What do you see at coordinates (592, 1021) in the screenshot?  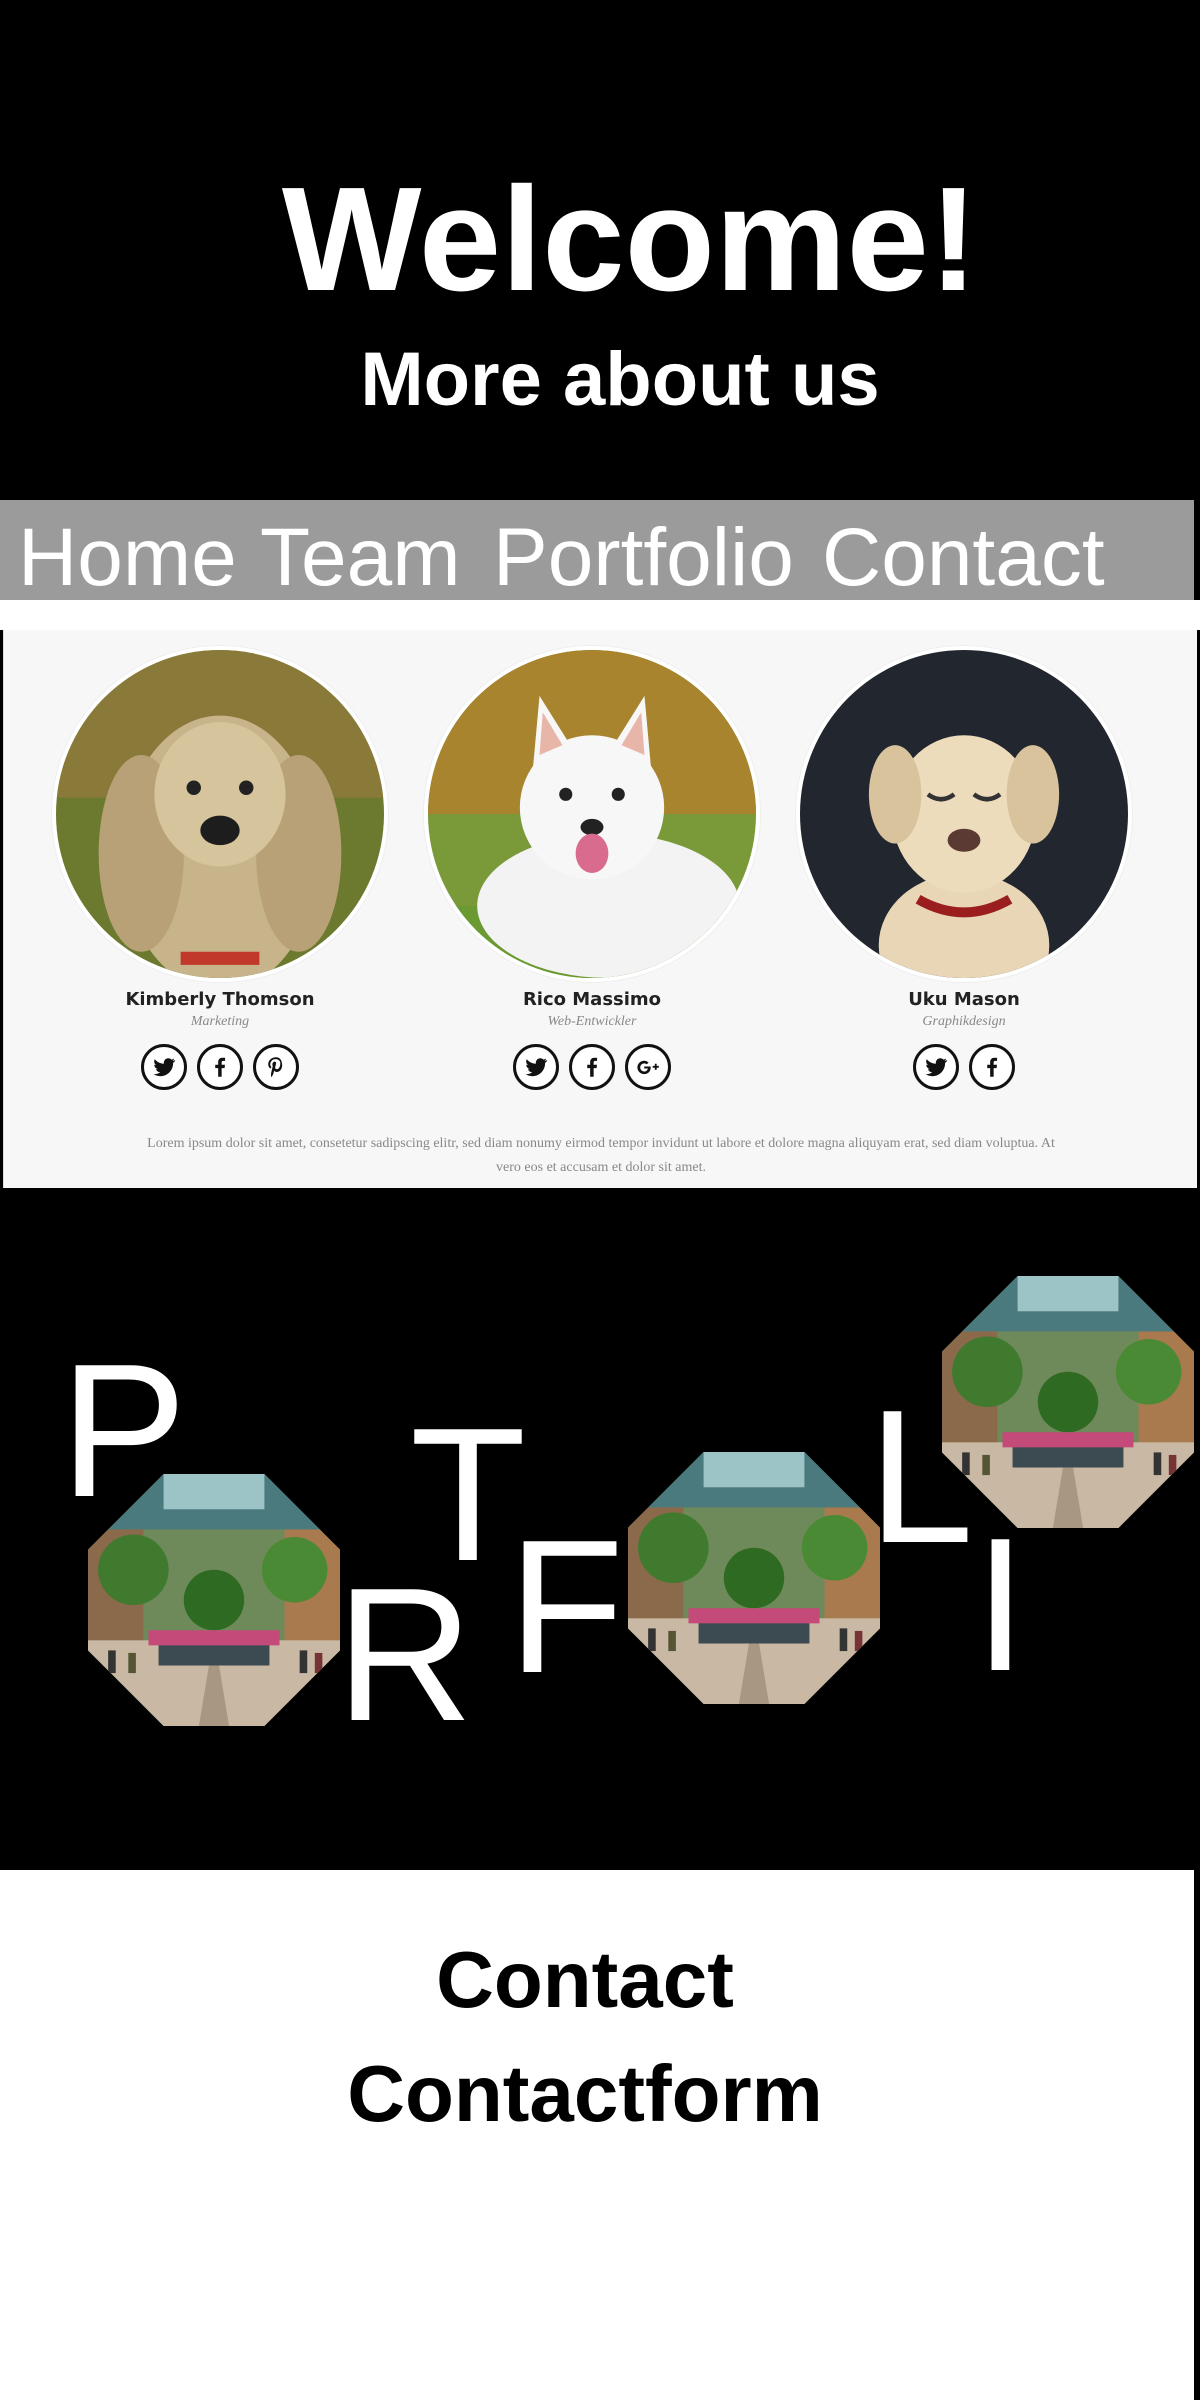 I see `member-role: Web-Entwickler` at bounding box center [592, 1021].